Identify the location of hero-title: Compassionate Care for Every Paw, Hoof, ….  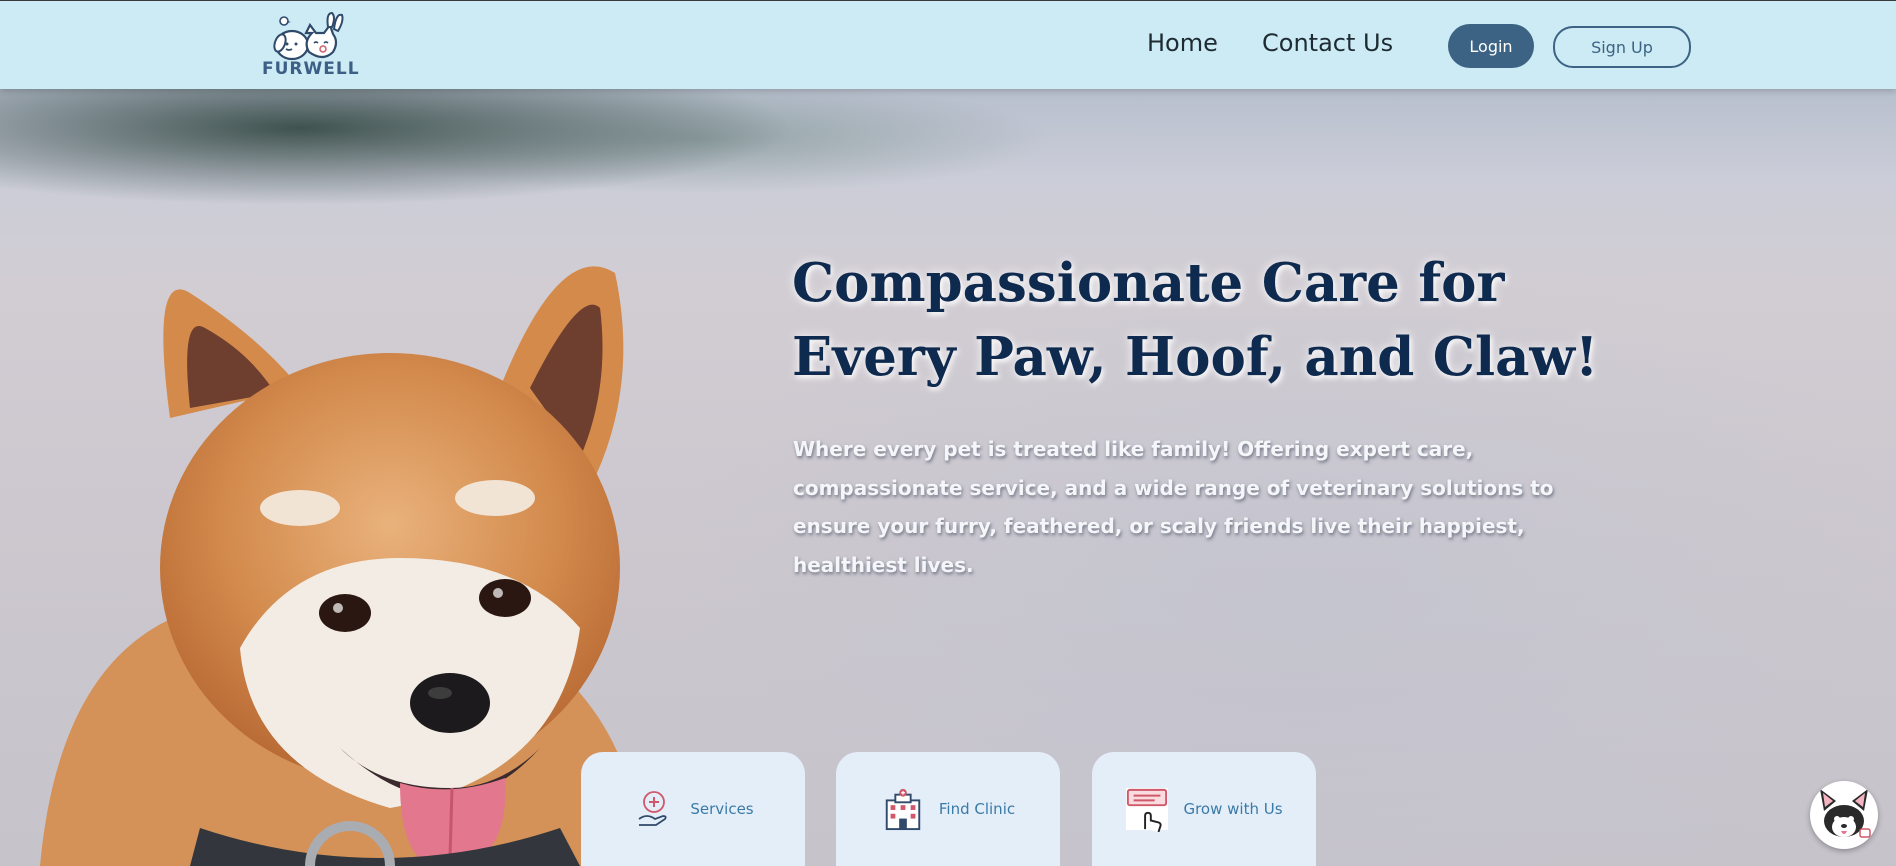
(1207, 320).